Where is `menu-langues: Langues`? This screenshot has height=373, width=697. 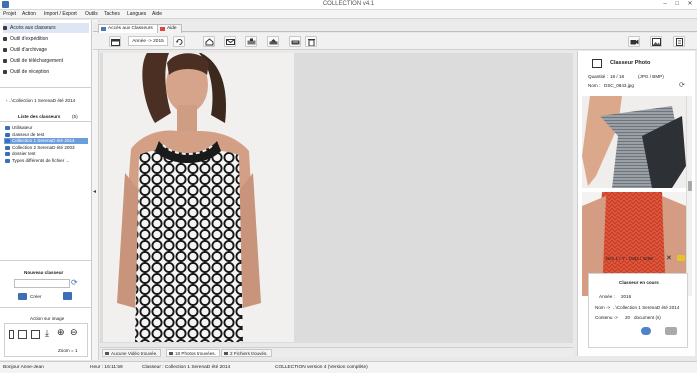 menu-langues: Langues is located at coordinates (136, 14).